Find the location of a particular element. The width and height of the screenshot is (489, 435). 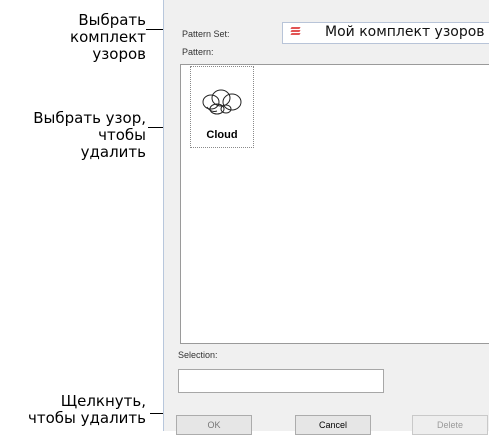

cancel-button: Cancel is located at coordinates (333, 425).